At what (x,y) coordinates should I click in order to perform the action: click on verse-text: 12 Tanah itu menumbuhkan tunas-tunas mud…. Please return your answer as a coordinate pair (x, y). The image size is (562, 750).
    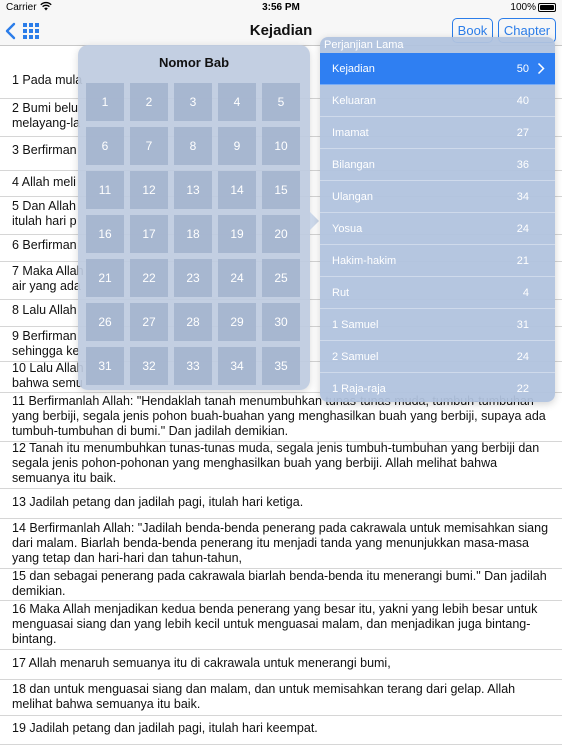
    Looking at the image, I should click on (276, 463).